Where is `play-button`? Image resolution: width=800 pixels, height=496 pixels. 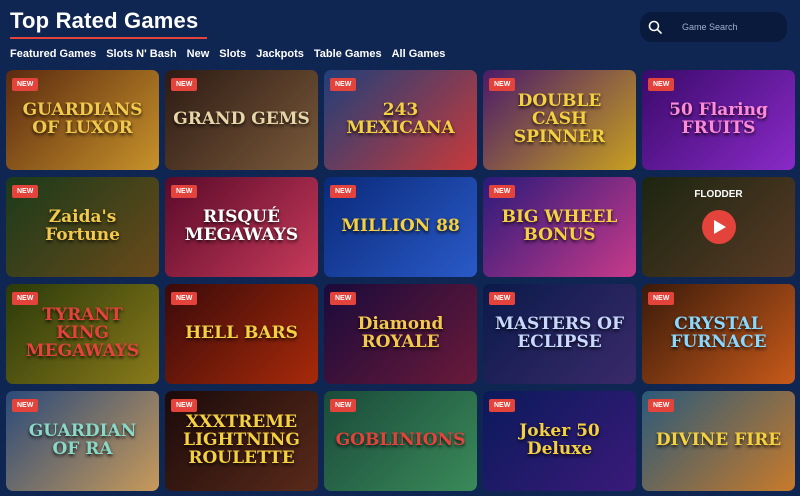 play-button is located at coordinates (718, 227).